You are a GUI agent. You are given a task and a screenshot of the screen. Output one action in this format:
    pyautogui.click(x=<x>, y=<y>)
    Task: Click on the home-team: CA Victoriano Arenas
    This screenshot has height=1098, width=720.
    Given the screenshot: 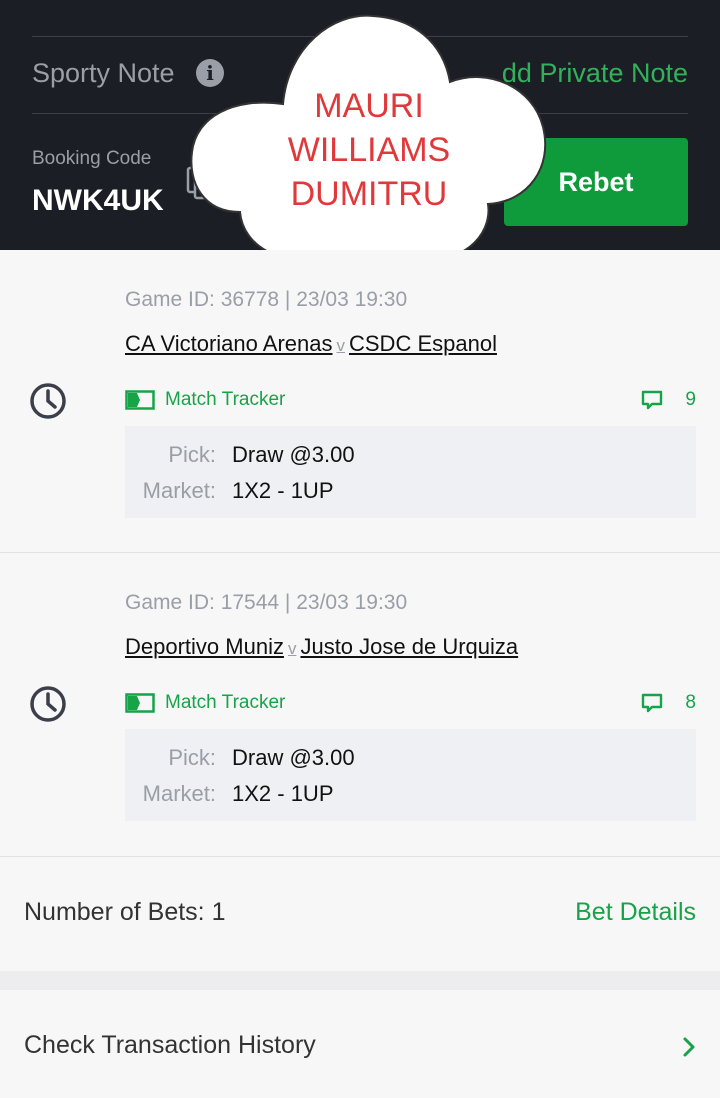 What is the action you would take?
    pyautogui.click(x=229, y=343)
    